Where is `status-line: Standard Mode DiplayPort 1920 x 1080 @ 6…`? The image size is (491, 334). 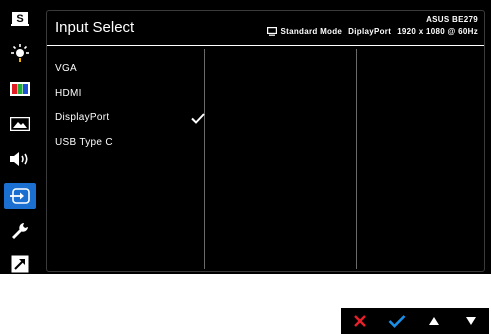 status-line: Standard Mode DiplayPort 1920 x 1080 @ 6… is located at coordinates (372, 31).